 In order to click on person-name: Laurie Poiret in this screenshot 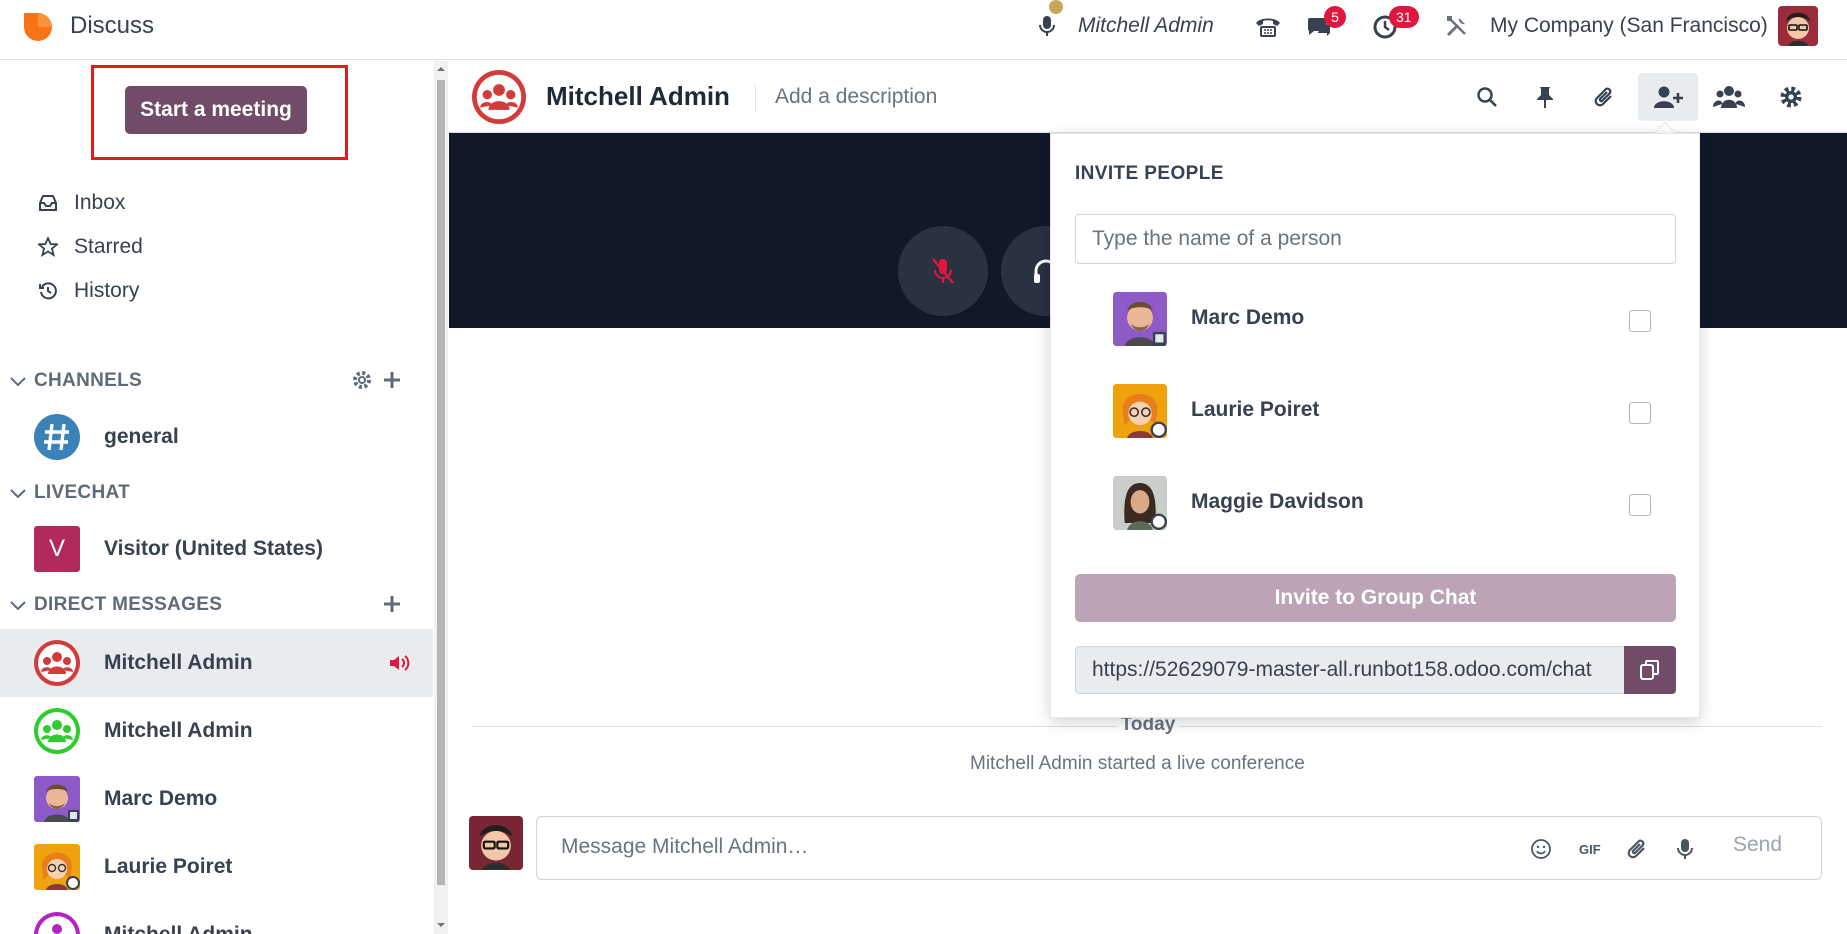, I will do `click(1255, 409)`.